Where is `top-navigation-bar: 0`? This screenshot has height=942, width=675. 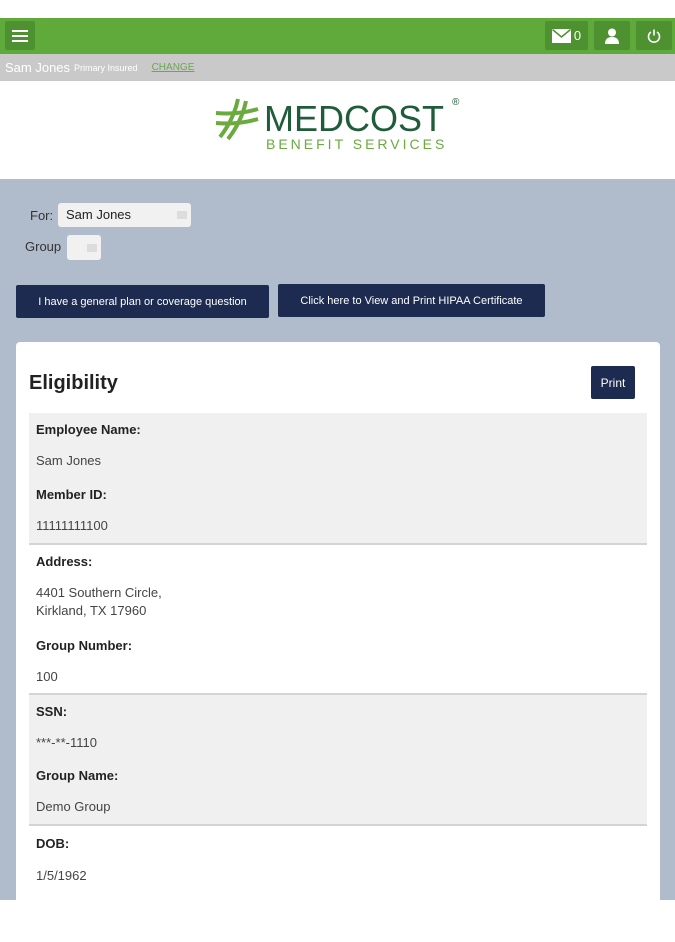 top-navigation-bar: 0 is located at coordinates (337, 36).